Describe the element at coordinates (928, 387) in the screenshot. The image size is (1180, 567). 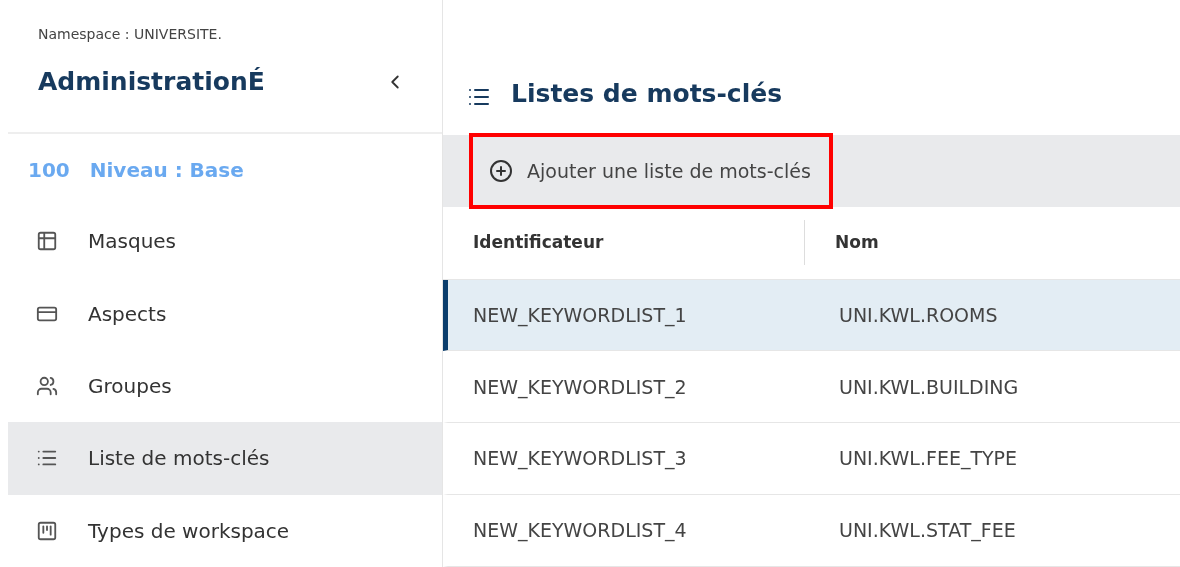
I see `table-cell-text: UNI.KWL.BUILDING` at that location.